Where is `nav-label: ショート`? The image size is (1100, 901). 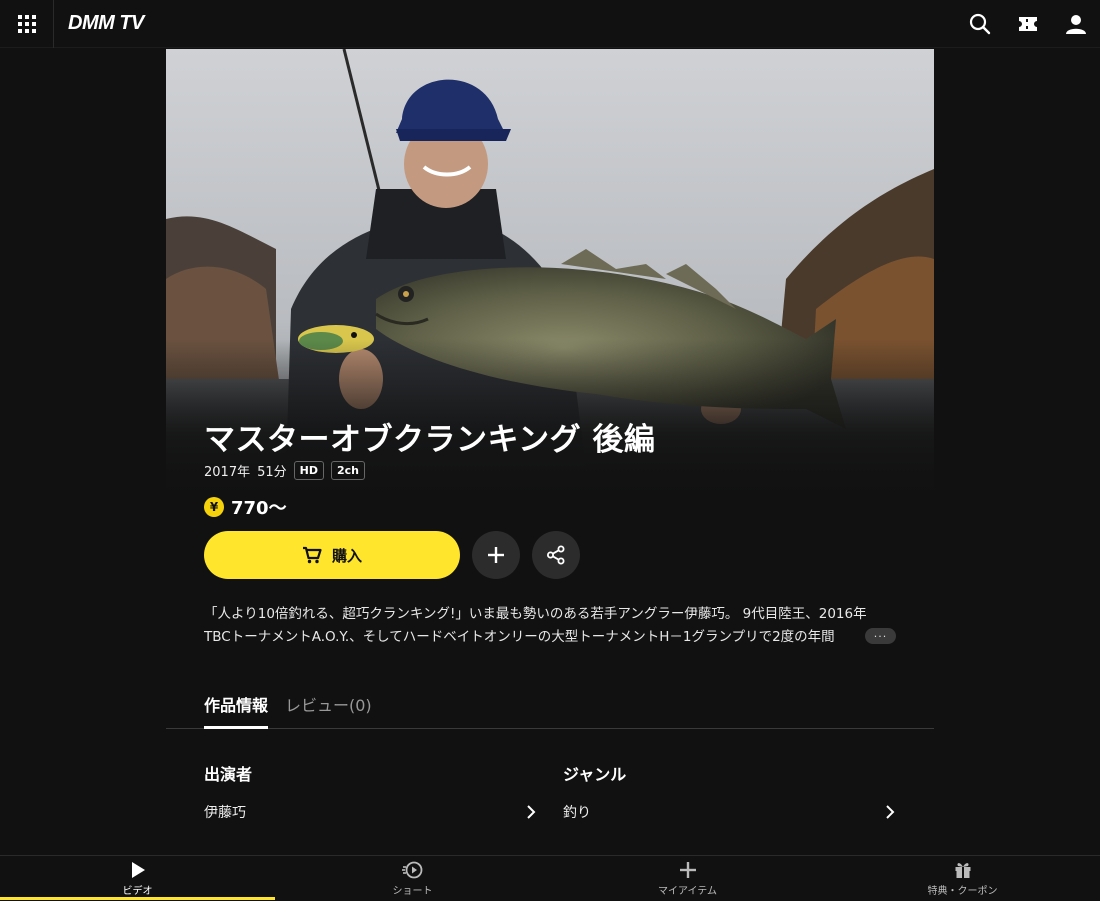
nav-label: ショート is located at coordinates (412, 891).